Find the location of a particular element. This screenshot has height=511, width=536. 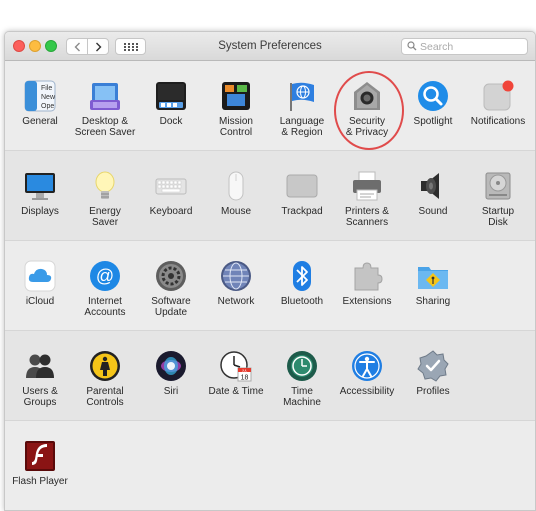

pref-accessibility: Accessibility is located at coordinates (367, 373).